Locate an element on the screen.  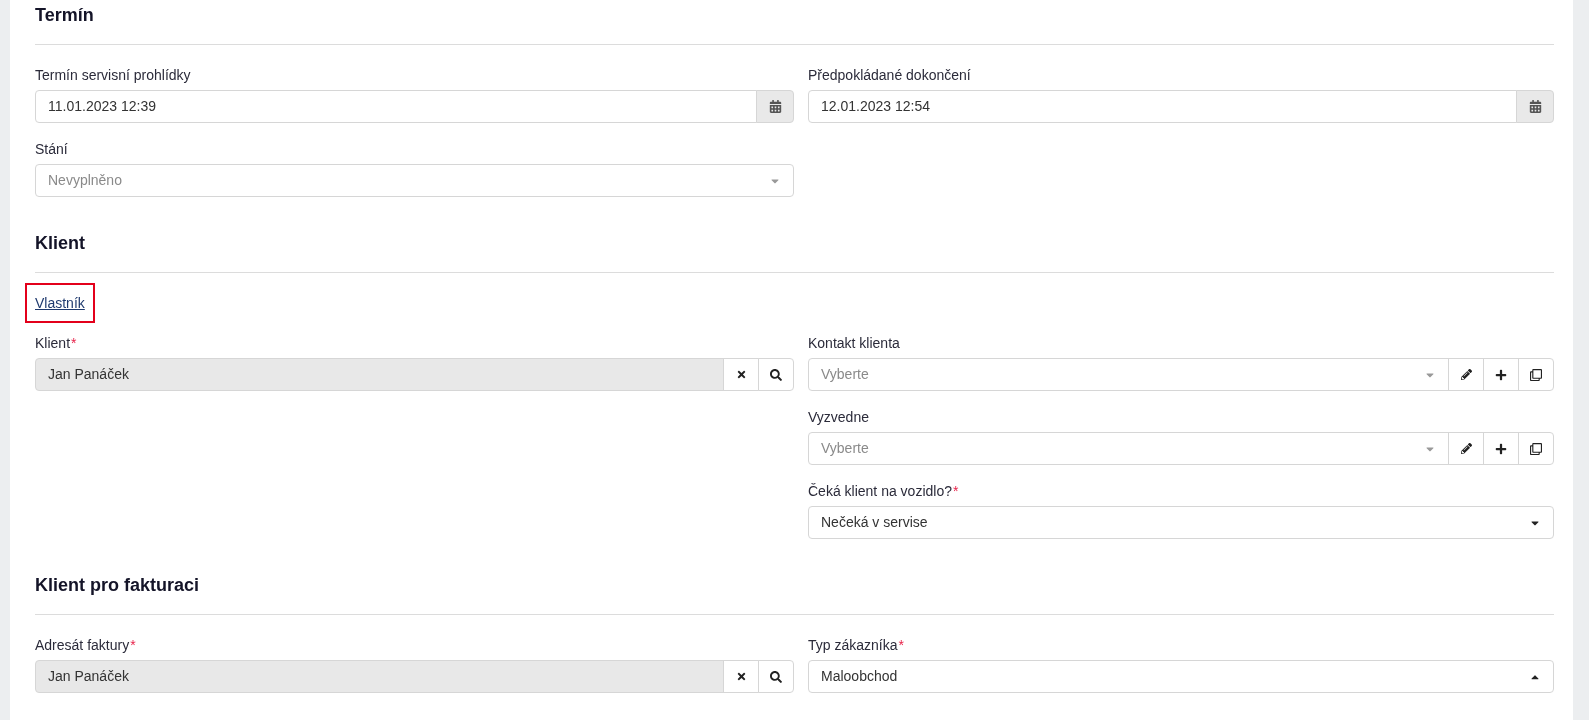
owner-link: Vlastník is located at coordinates (60, 303).